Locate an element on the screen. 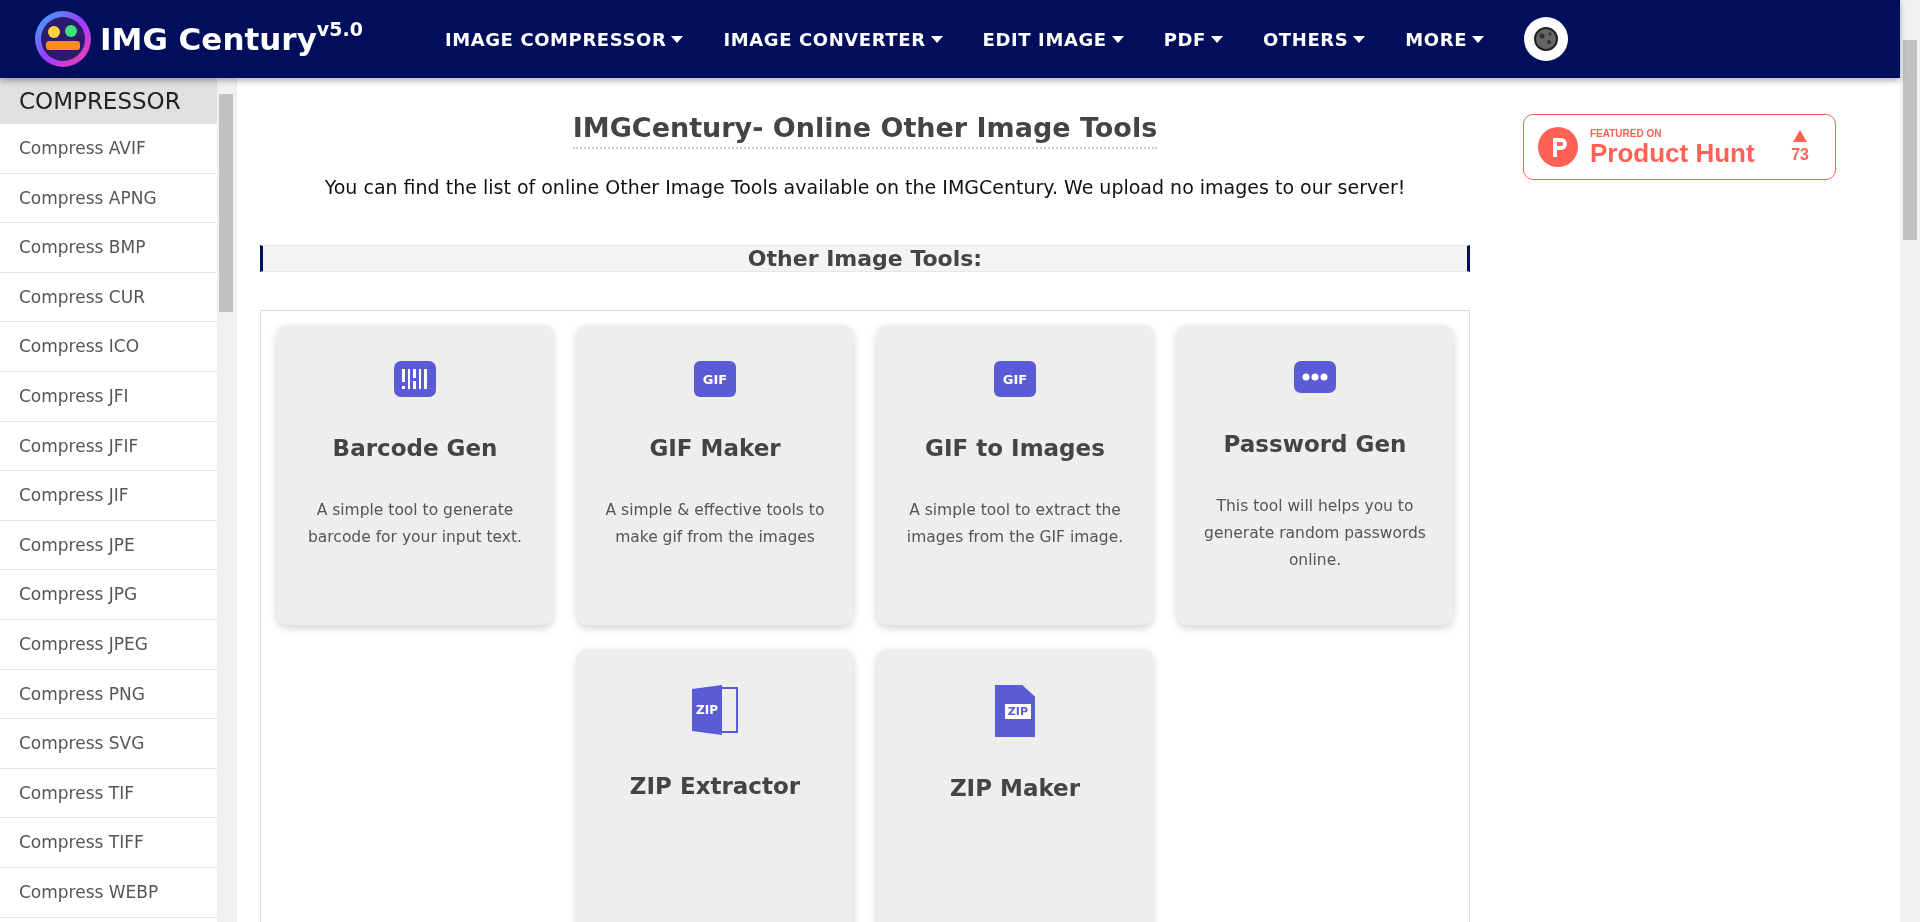 This screenshot has height=922, width=1920. tool-card: GIF GIF Maker A simple & effective tools to make gif from the images is located at coordinates (715, 475).